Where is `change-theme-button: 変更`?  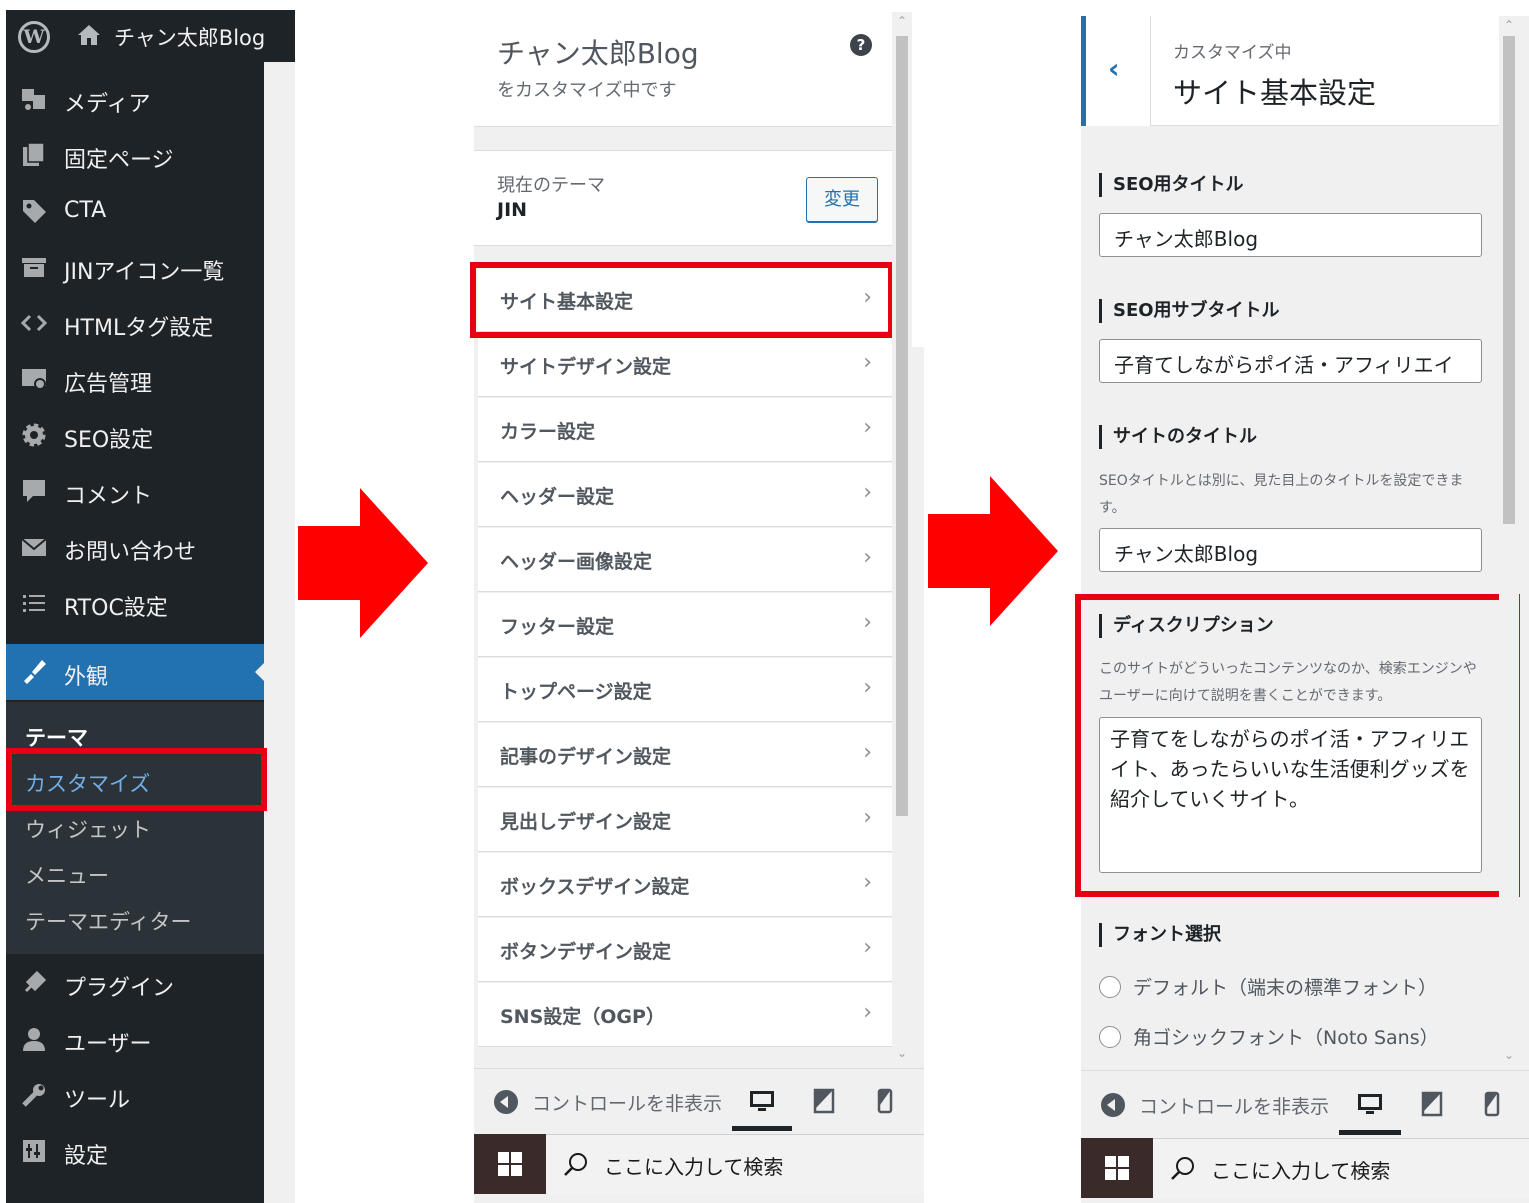
change-theme-button: 変更 is located at coordinates (842, 200).